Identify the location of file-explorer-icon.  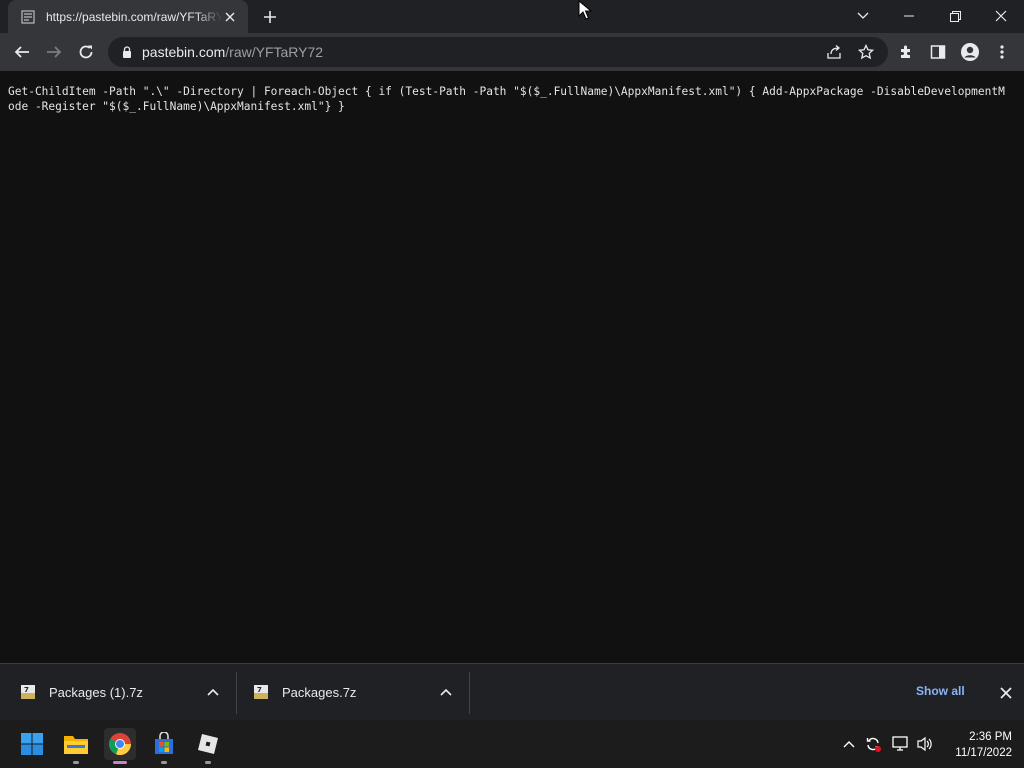
(76, 746).